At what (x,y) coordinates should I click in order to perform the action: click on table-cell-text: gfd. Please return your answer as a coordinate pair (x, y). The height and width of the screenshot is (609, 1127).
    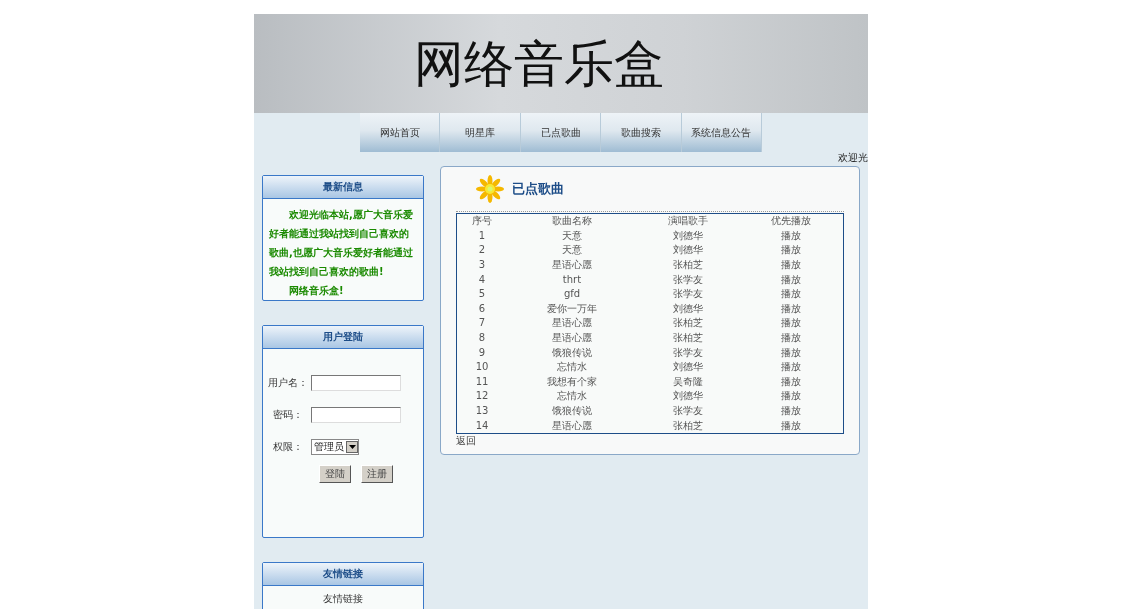
    Looking at the image, I should click on (572, 294).